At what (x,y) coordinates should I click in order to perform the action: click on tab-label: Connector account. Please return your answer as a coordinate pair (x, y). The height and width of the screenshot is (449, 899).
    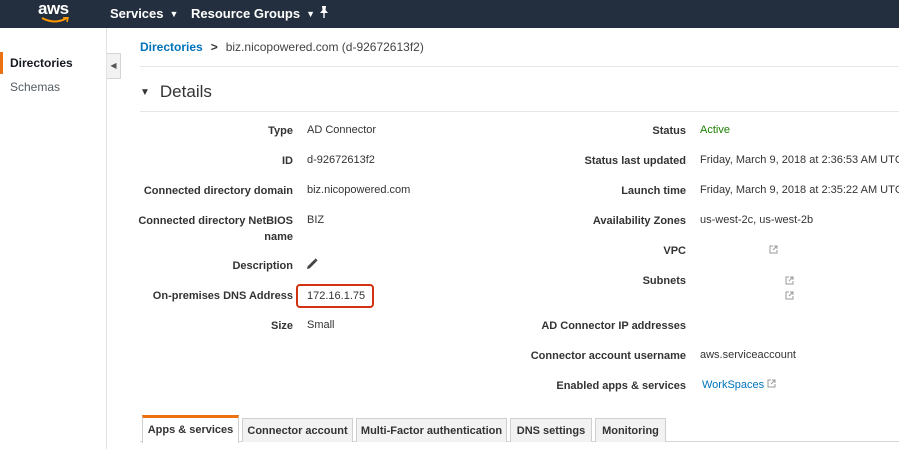
    Looking at the image, I should click on (297, 431).